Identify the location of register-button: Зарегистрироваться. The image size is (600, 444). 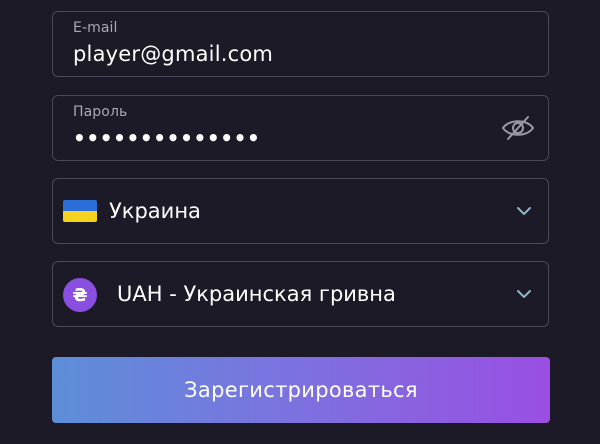
(301, 390).